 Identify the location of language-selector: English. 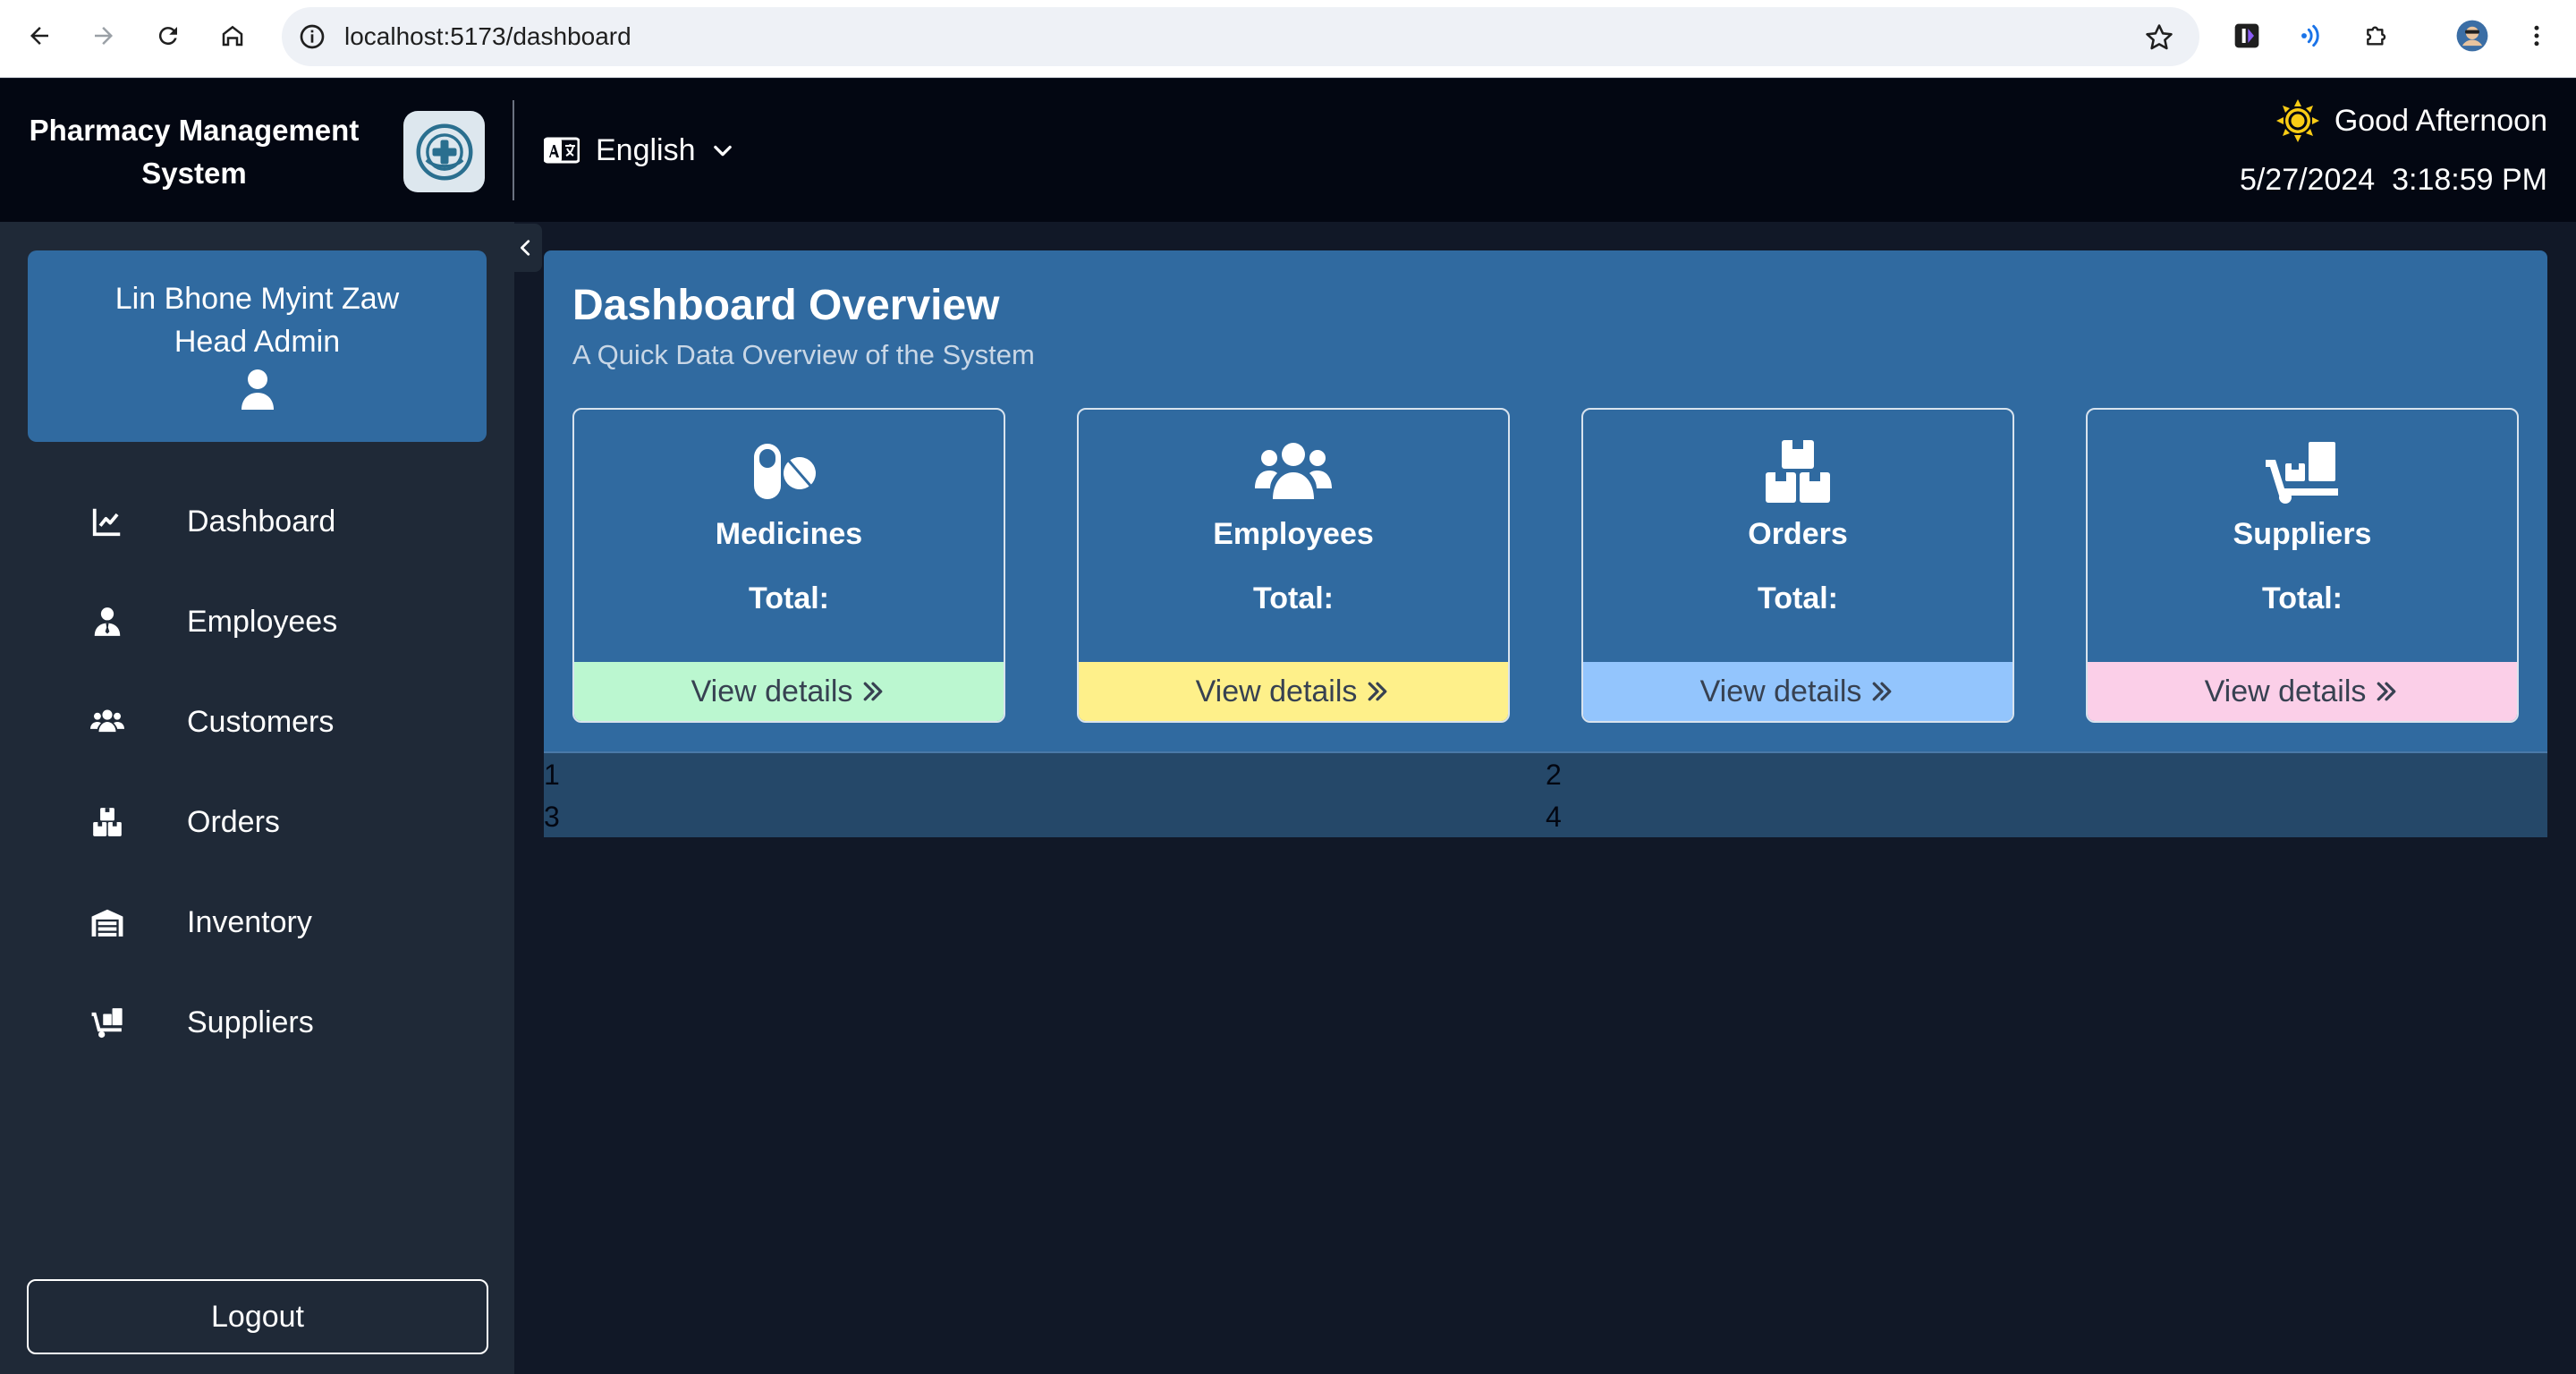
(639, 150).